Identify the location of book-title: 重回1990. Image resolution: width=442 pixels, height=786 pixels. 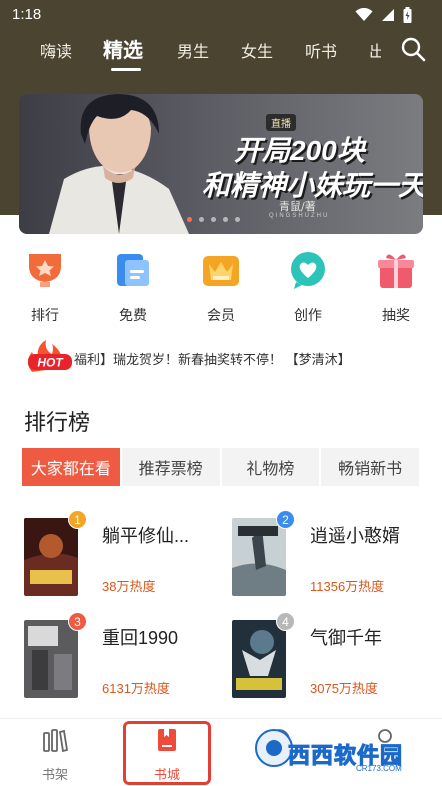
(140, 638).